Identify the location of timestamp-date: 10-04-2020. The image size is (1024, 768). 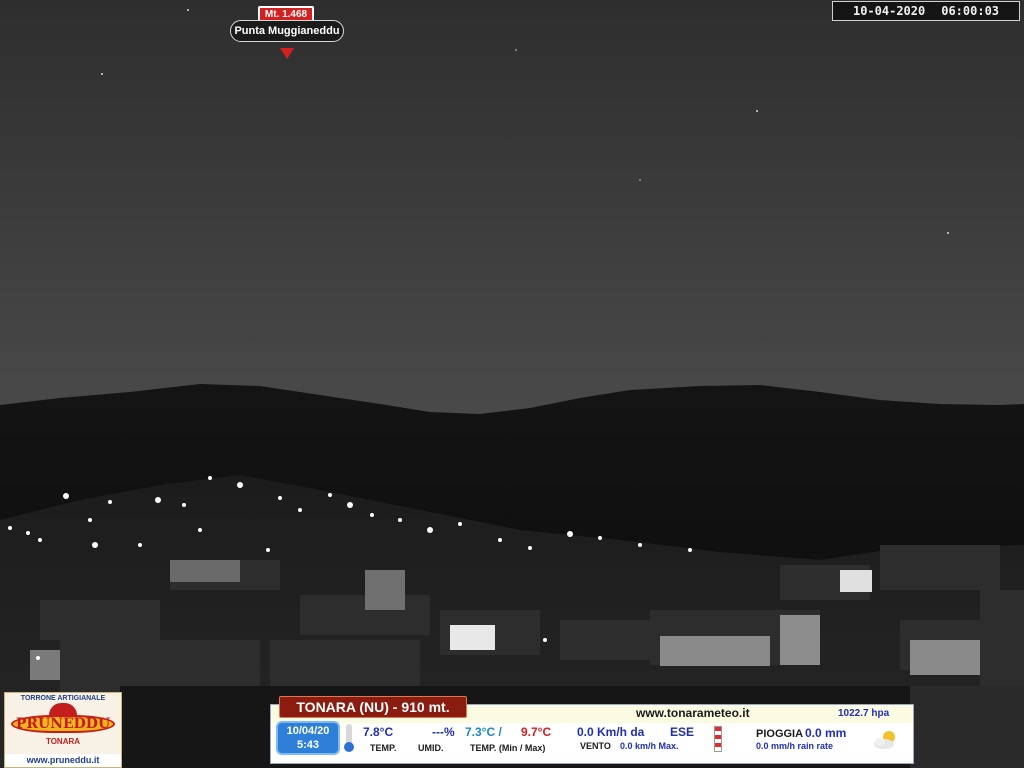
(889, 11).